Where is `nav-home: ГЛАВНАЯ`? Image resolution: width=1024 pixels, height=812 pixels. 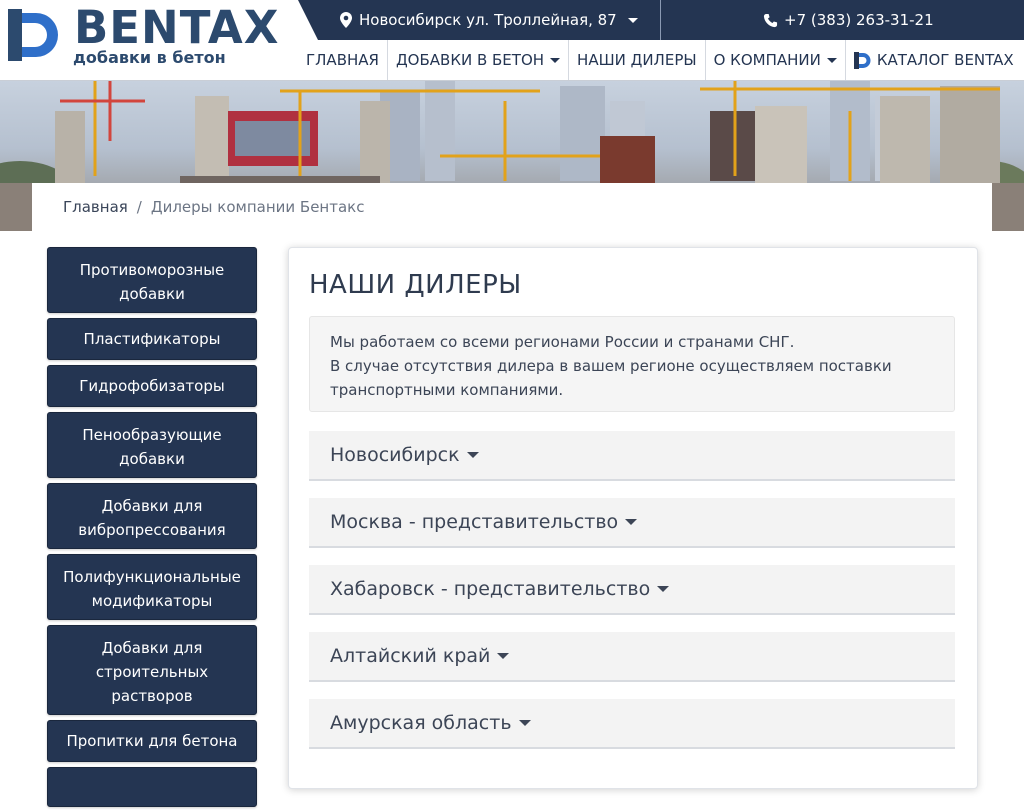 nav-home: ГЛАВНАЯ is located at coordinates (343, 60).